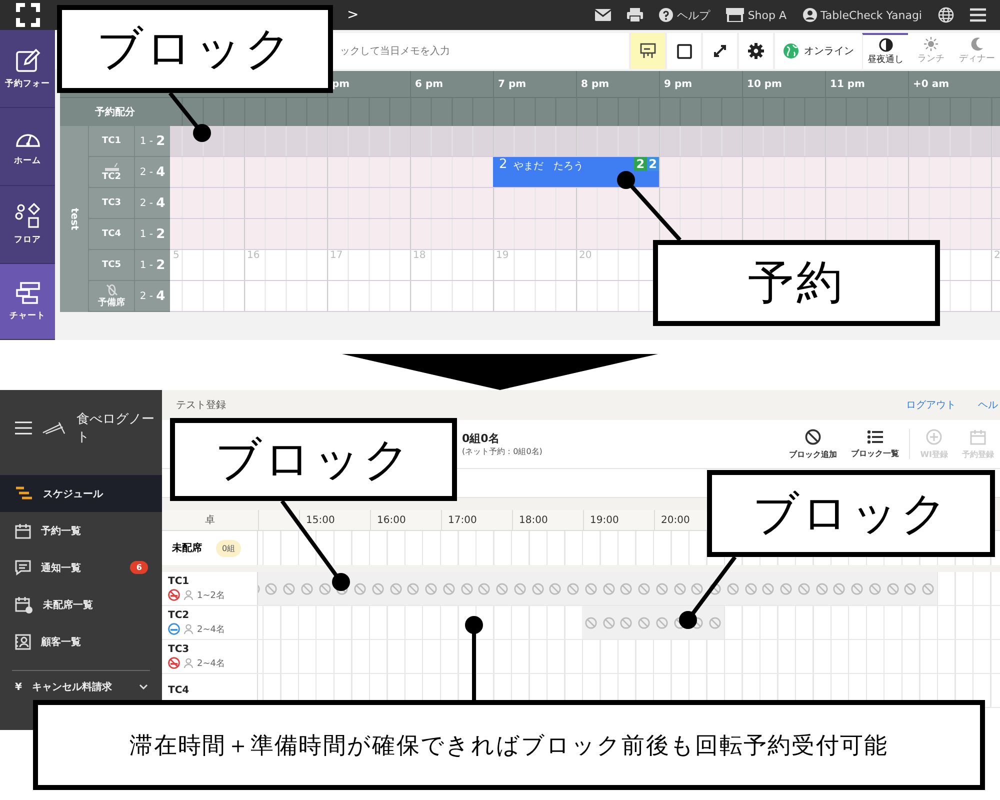 The width and height of the screenshot is (1000, 800). Describe the element at coordinates (115, 113) in the screenshot. I see `allocation-label: 予約配分` at that location.